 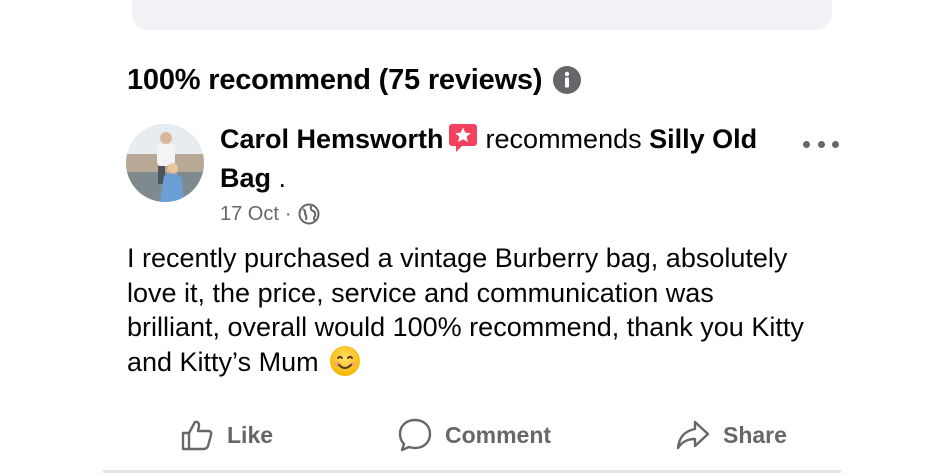 What do you see at coordinates (165, 163) in the screenshot?
I see `avatar` at bounding box center [165, 163].